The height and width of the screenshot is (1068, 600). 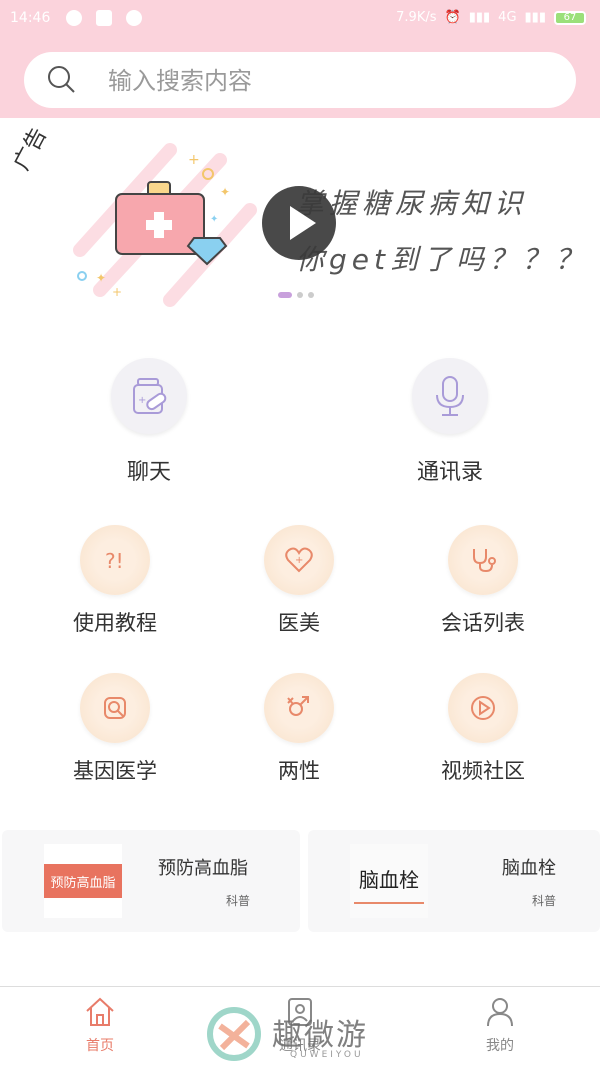 I want to click on article-title: 预防高血脂, so click(x=203, y=868).